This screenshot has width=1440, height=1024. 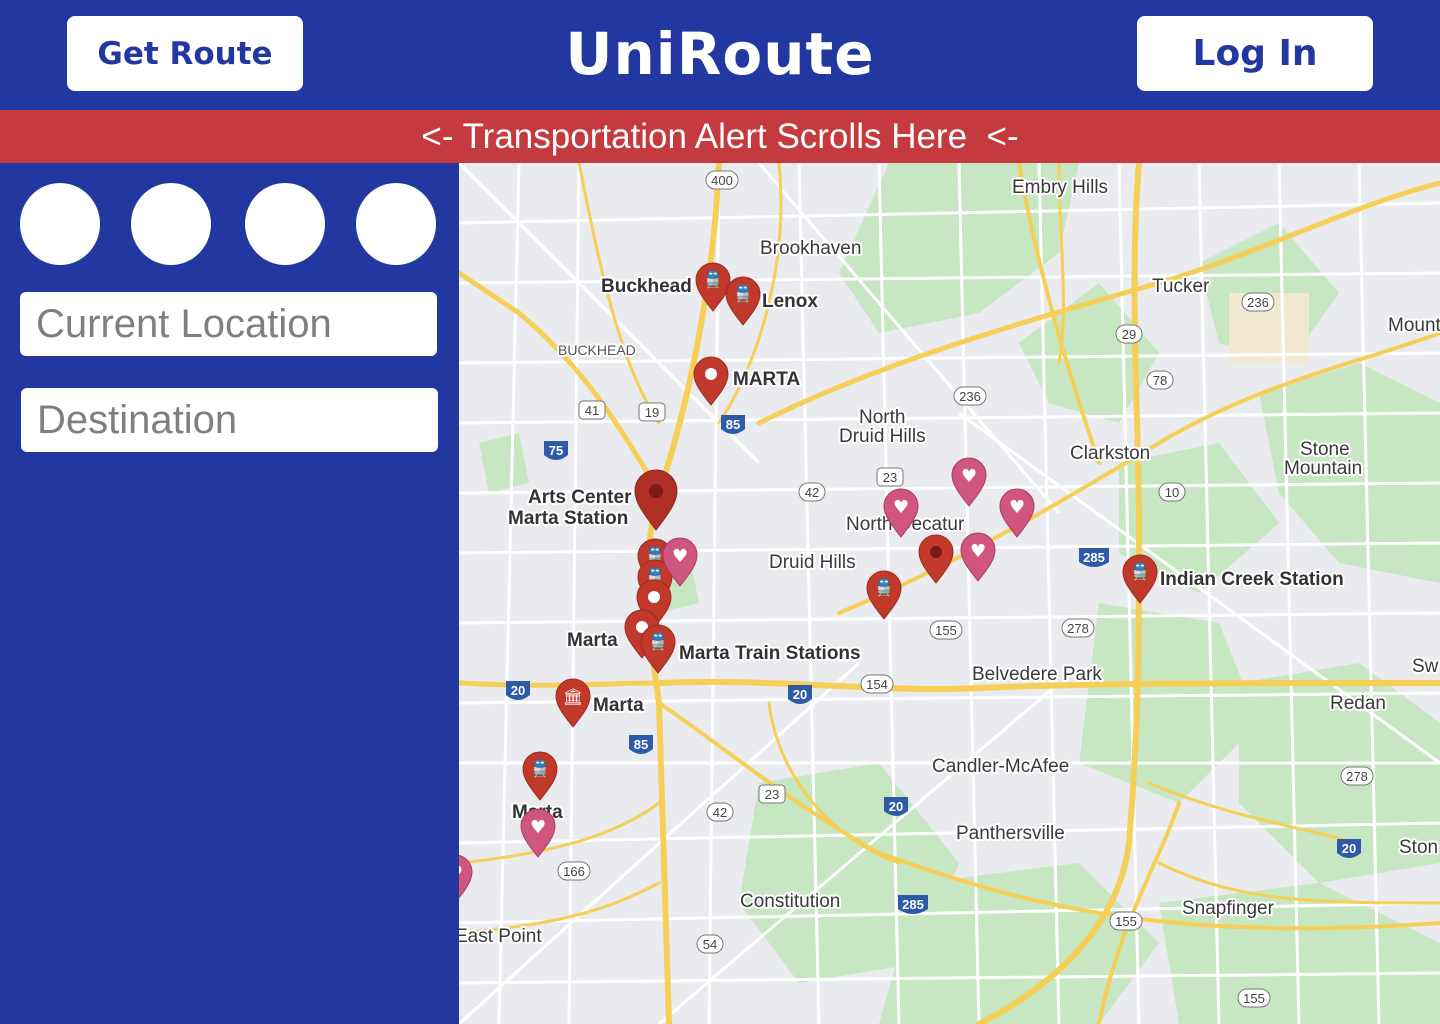 I want to click on svg-text: 154, so click(x=877, y=684).